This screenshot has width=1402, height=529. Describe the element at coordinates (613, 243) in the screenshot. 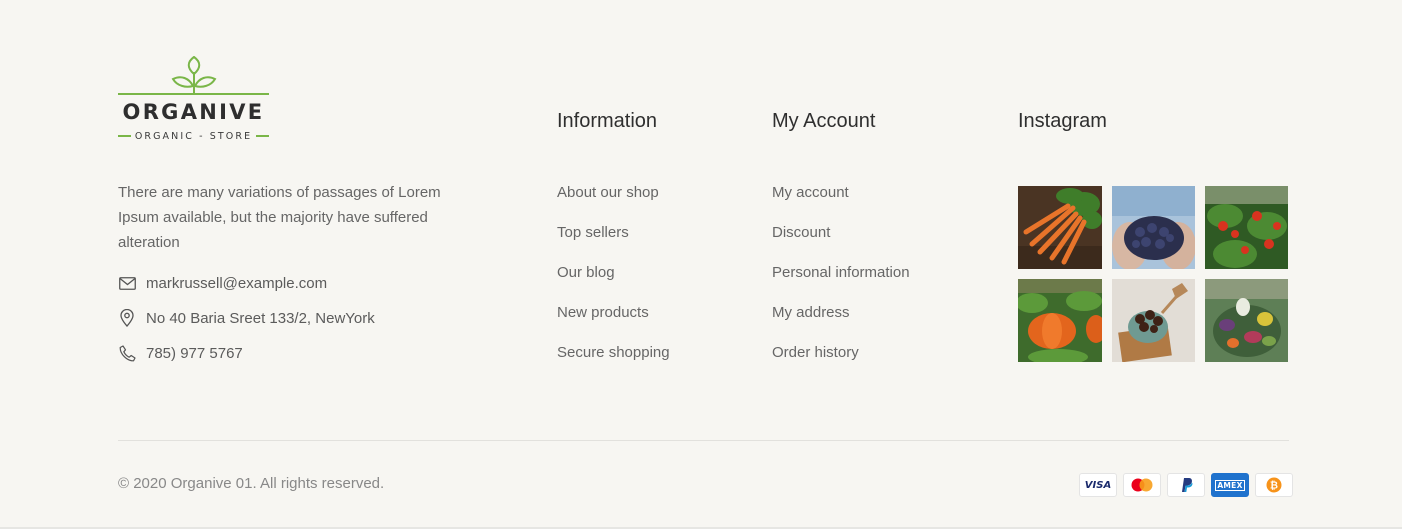

I see `link-top-sellers: Top sellers` at that location.